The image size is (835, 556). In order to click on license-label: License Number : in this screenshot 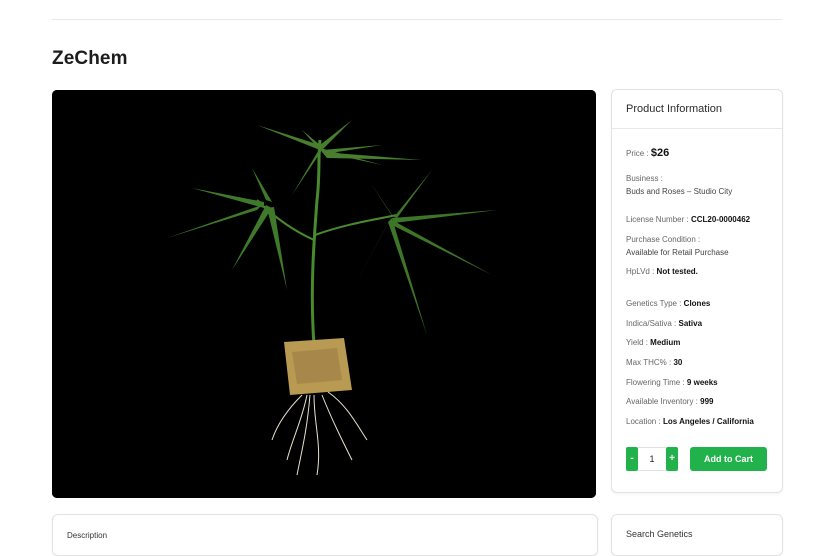, I will do `click(657, 219)`.